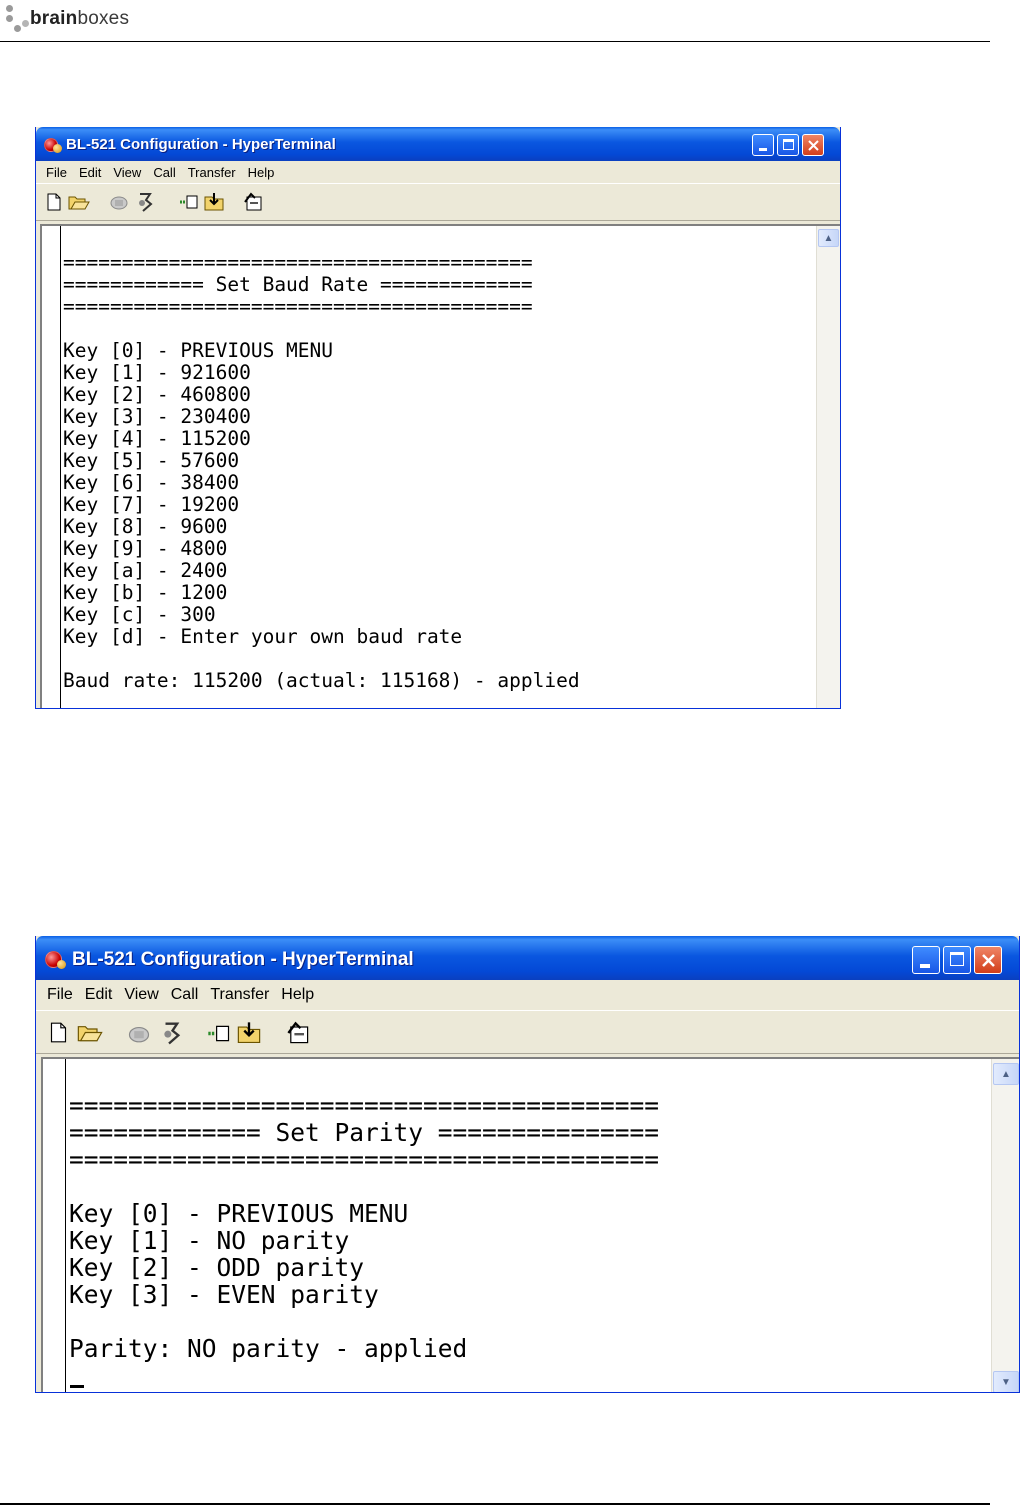  I want to click on terminal-line: Key [c] - 300, so click(139, 614).